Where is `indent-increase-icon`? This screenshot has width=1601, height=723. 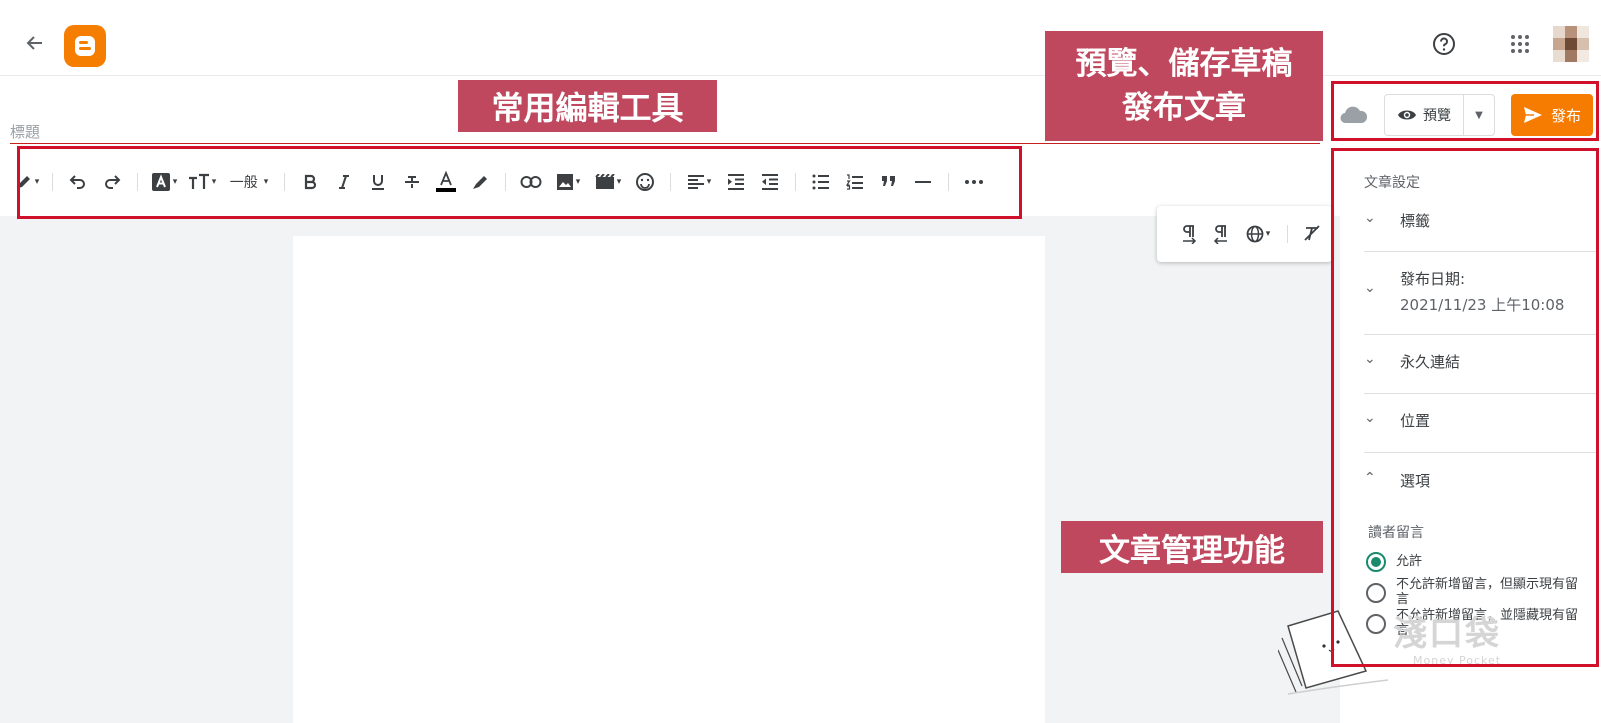 indent-increase-icon is located at coordinates (736, 182).